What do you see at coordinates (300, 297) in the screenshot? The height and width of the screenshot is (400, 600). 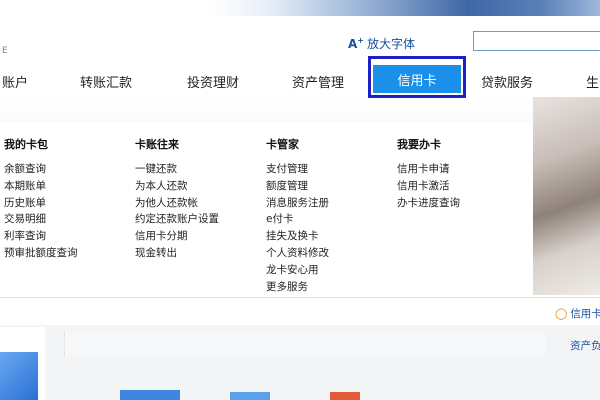 I see `divider` at bounding box center [300, 297].